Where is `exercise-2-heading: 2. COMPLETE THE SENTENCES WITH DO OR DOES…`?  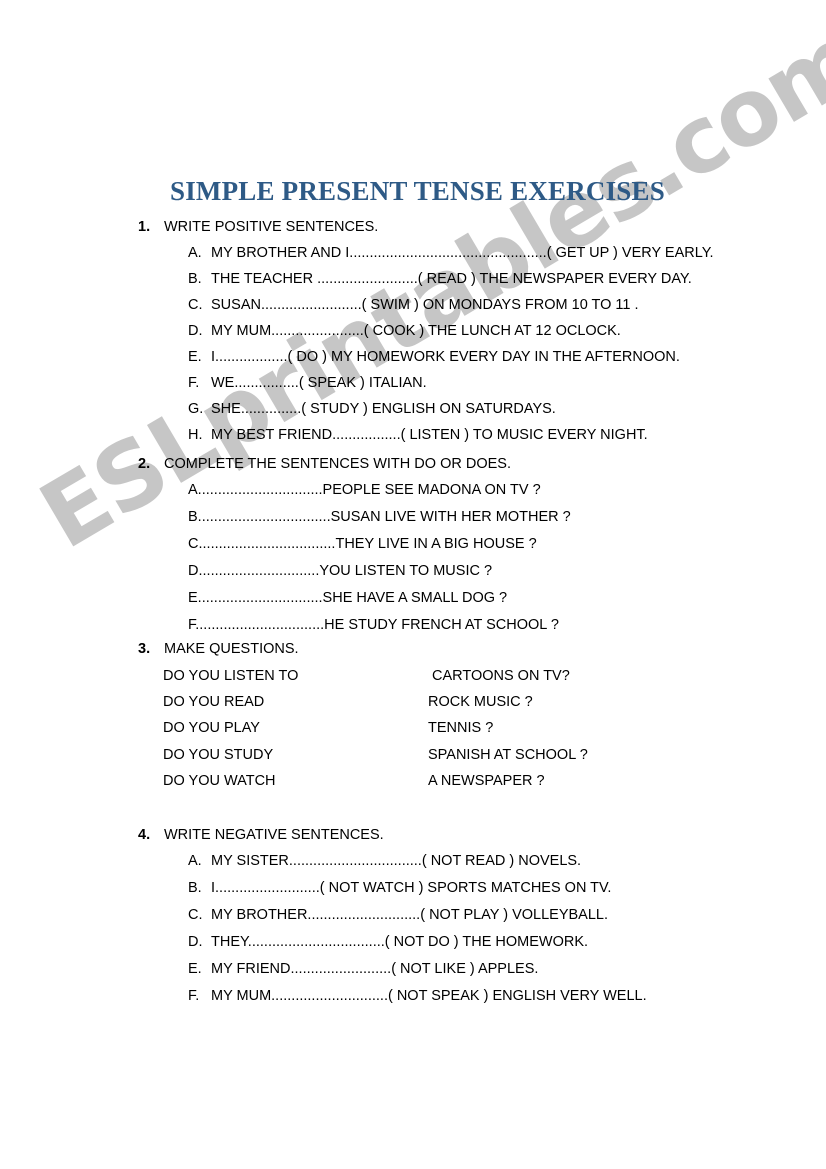
exercise-2-heading: 2. COMPLETE THE SENTENCES WITH DO OR DOES… is located at coordinates (324, 464).